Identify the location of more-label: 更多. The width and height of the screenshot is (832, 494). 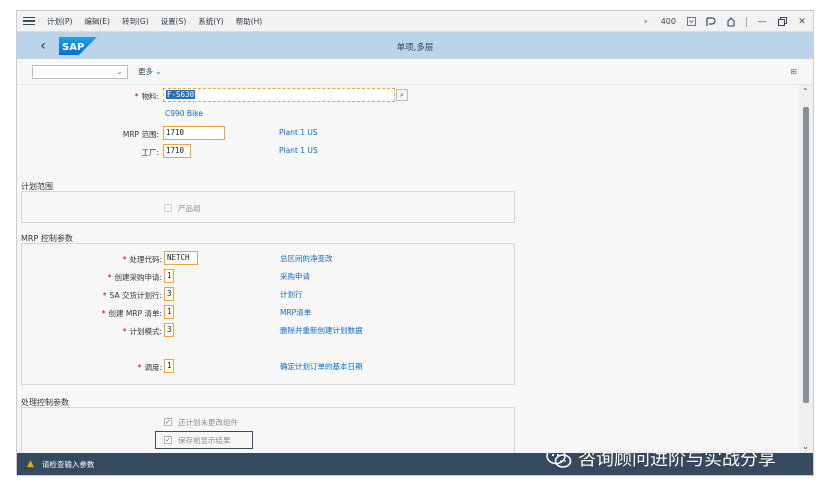
(145, 71).